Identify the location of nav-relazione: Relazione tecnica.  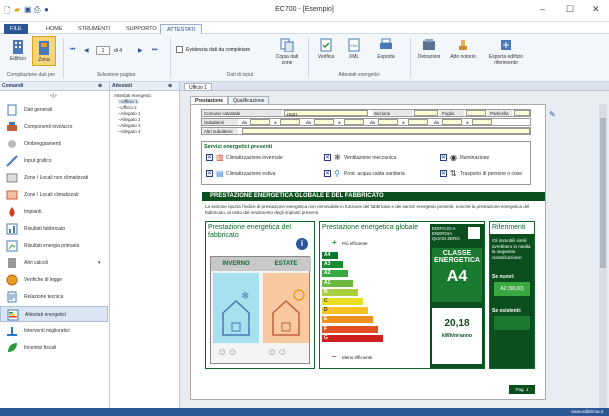
(54, 297).